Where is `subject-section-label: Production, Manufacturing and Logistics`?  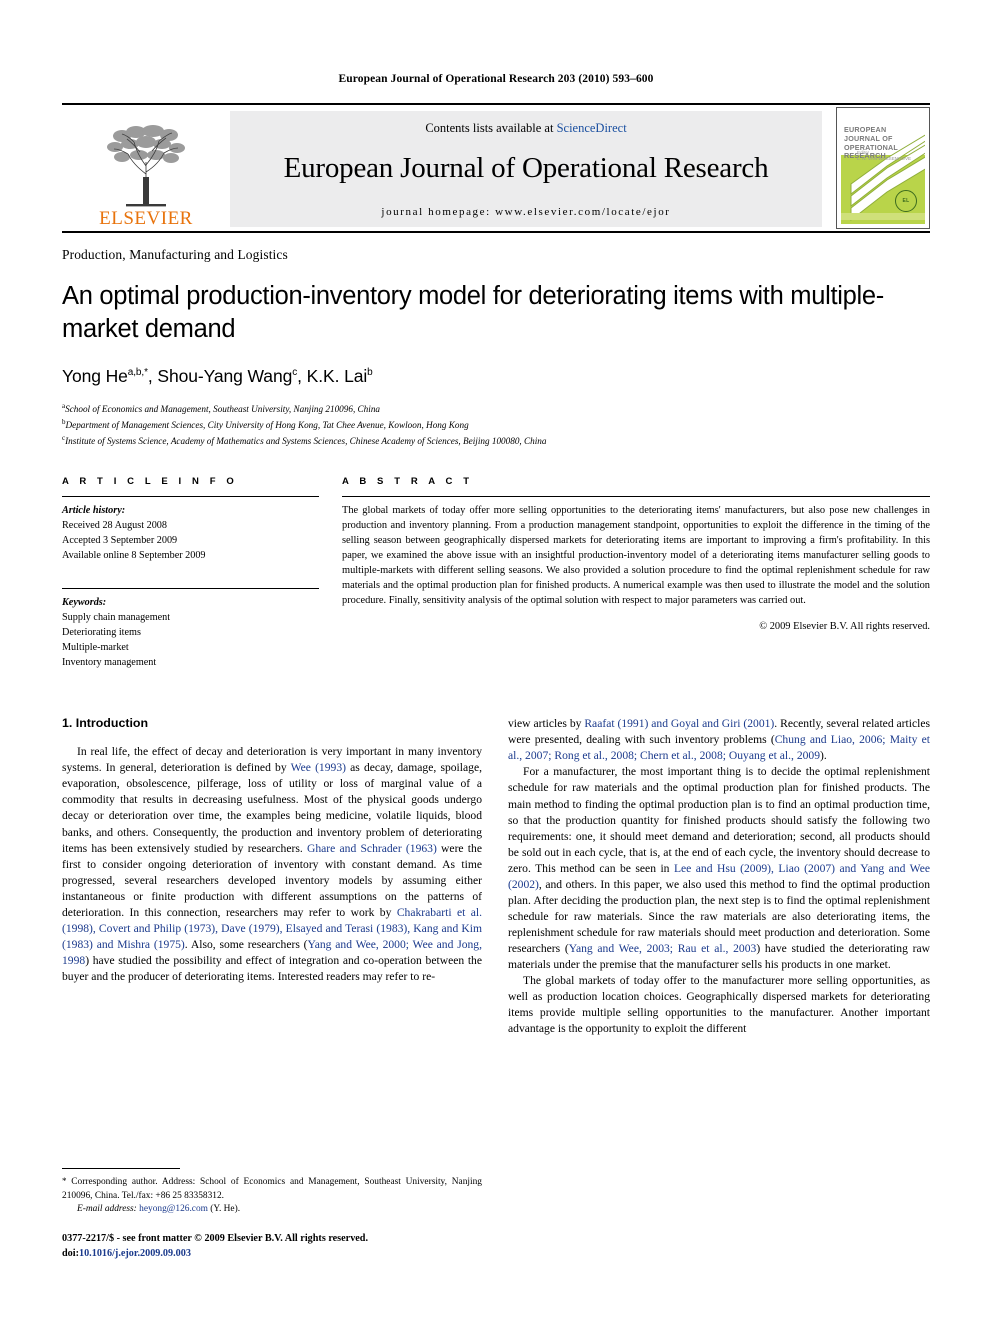
subject-section-label: Production, Manufacturing and Logistics is located at coordinates (175, 254).